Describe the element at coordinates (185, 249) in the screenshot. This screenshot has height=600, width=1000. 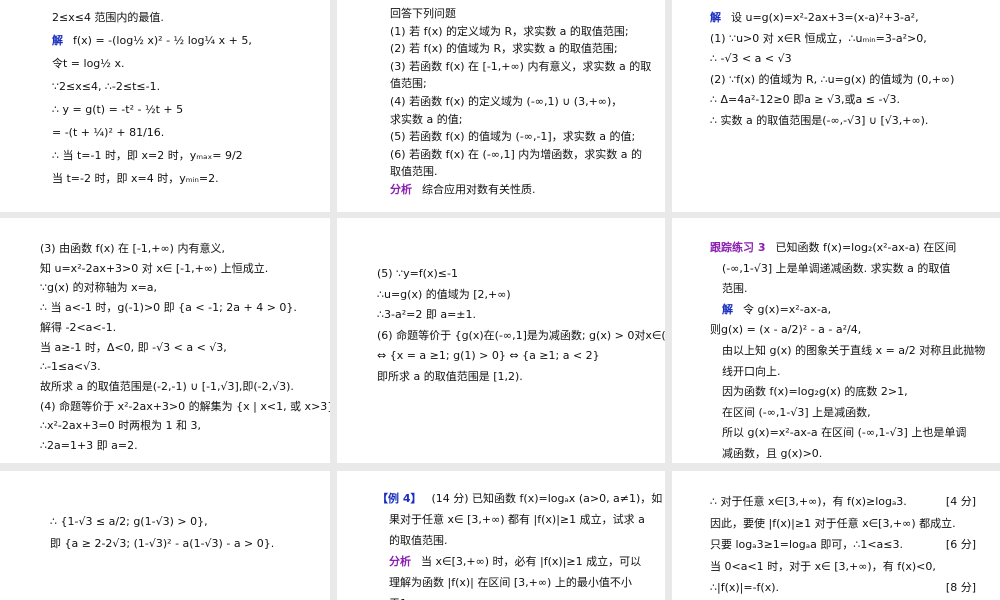
I see `text-line: (3) 由函数 f(x) 在 [-1,+∞) 内有意义,` at that location.